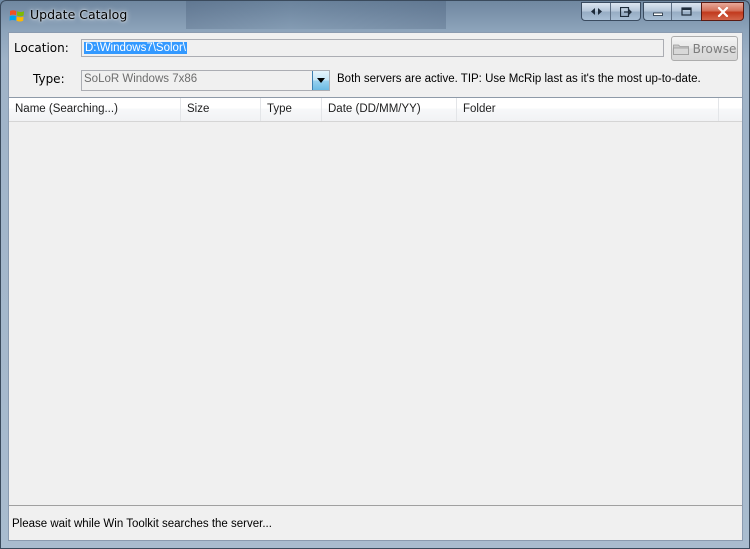 This screenshot has height=549, width=750. I want to click on maximize-button, so click(686, 11).